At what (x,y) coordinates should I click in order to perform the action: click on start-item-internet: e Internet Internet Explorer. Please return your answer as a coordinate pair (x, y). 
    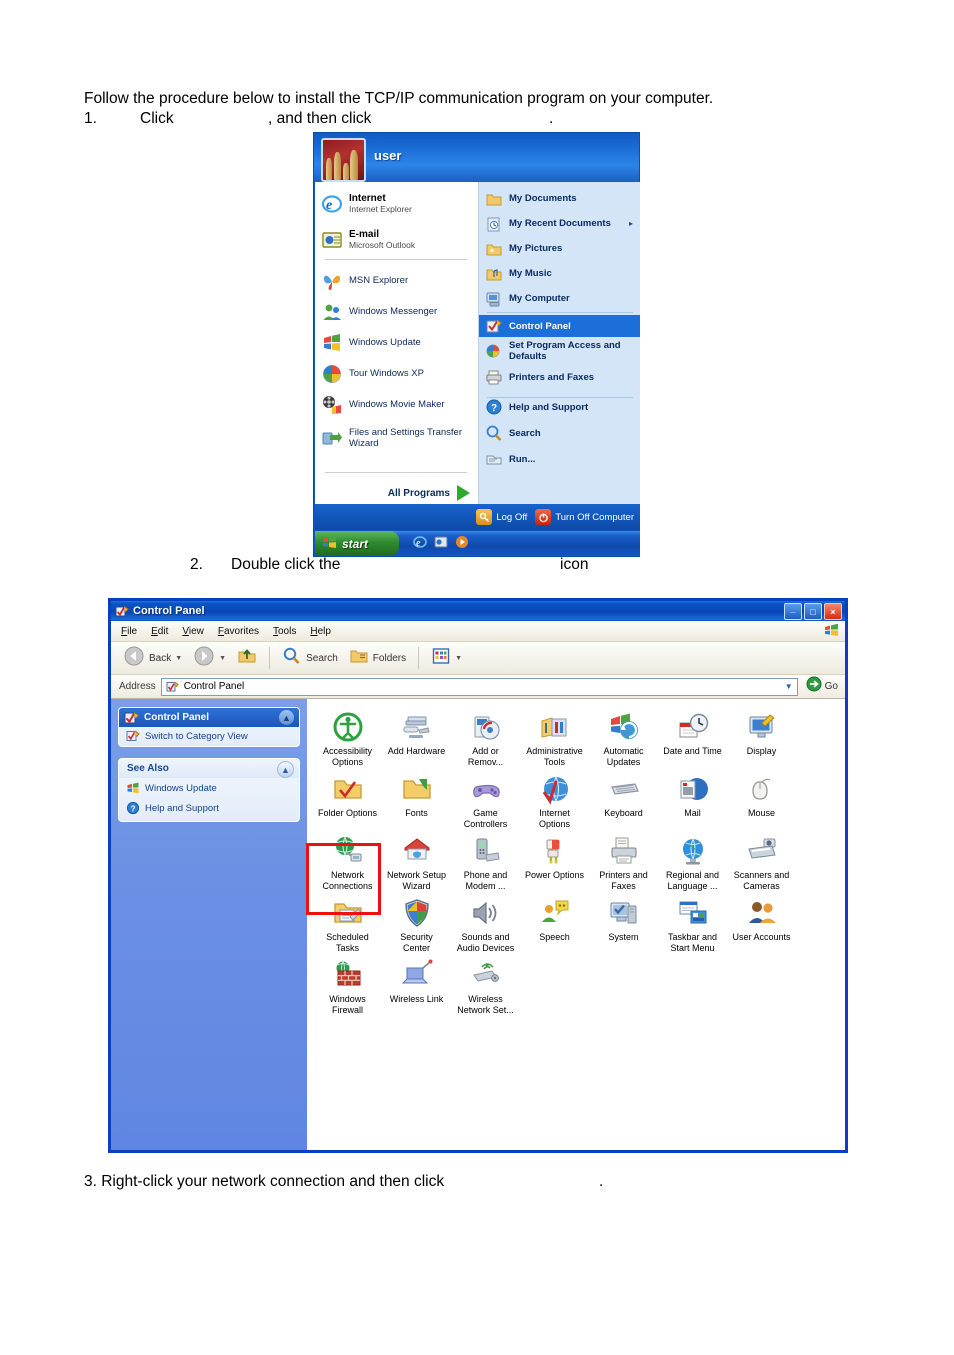
    Looking at the image, I should click on (396, 204).